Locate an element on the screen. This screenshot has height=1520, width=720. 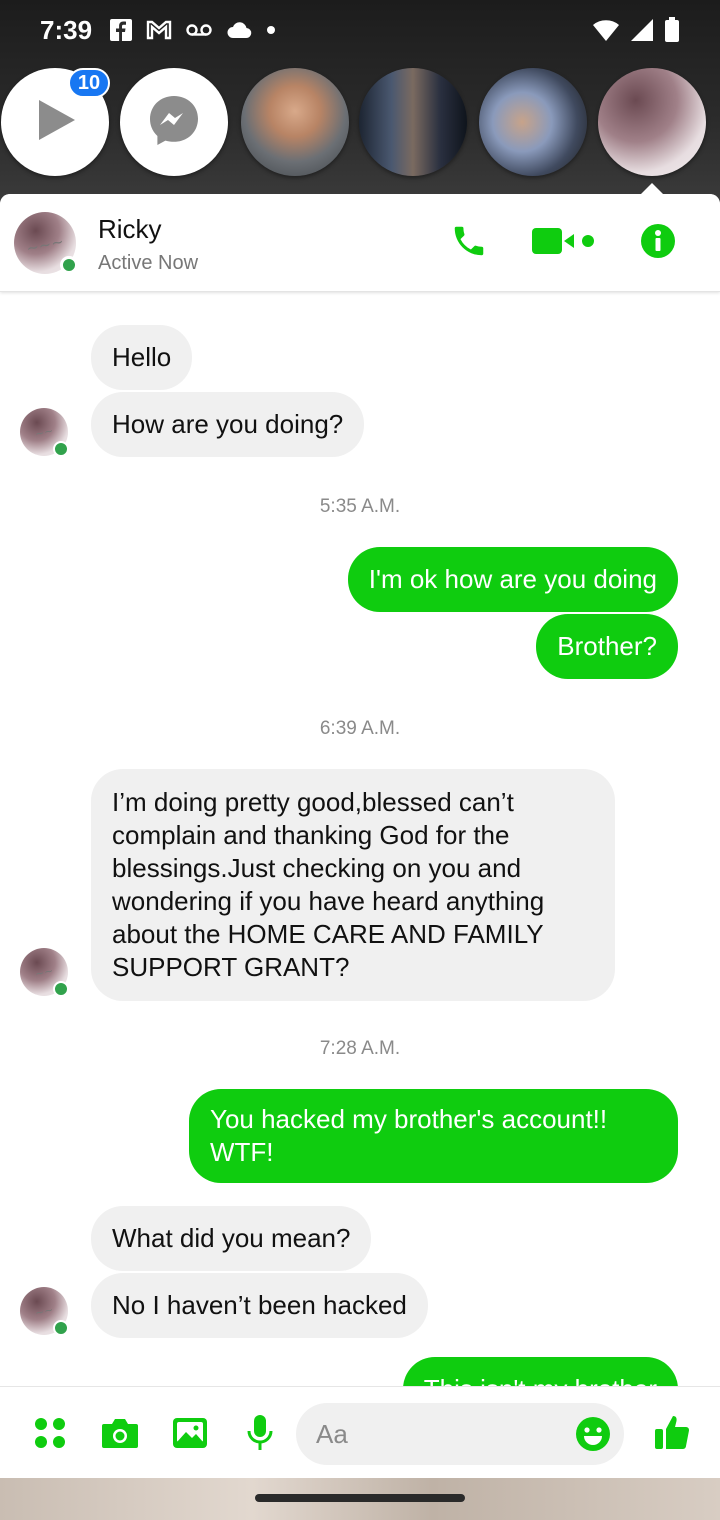
incoming-message: Hello is located at coordinates (142, 357).